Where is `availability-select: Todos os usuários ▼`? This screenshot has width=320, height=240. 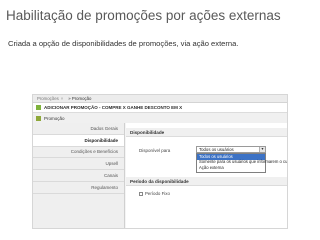 availability-select: Todos os usuários ▼ is located at coordinates (231, 149).